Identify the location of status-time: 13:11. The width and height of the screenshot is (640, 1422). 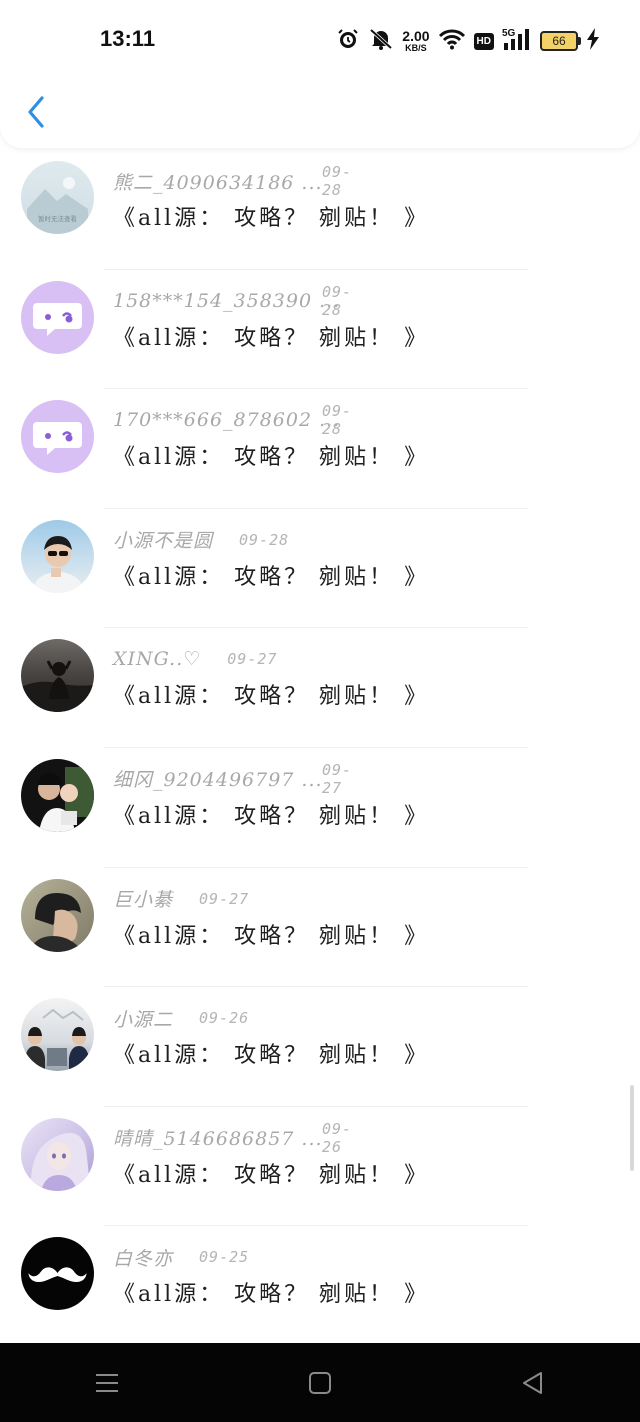
(128, 38).